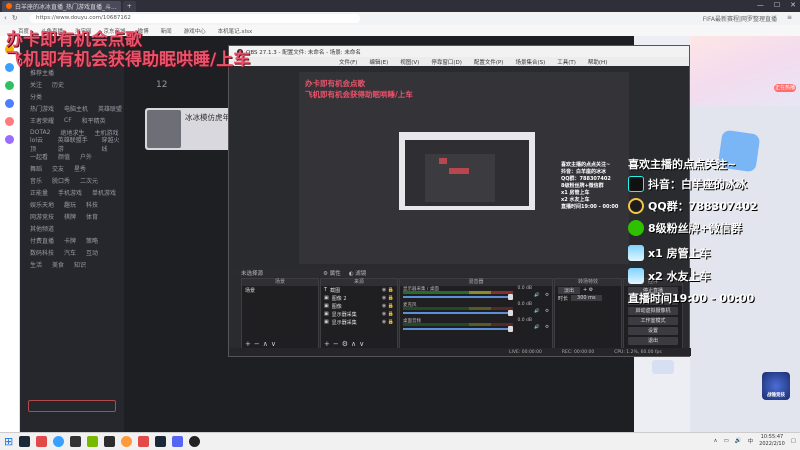  What do you see at coordinates (9, 139) in the screenshot?
I see `app-icon` at bounding box center [9, 139].